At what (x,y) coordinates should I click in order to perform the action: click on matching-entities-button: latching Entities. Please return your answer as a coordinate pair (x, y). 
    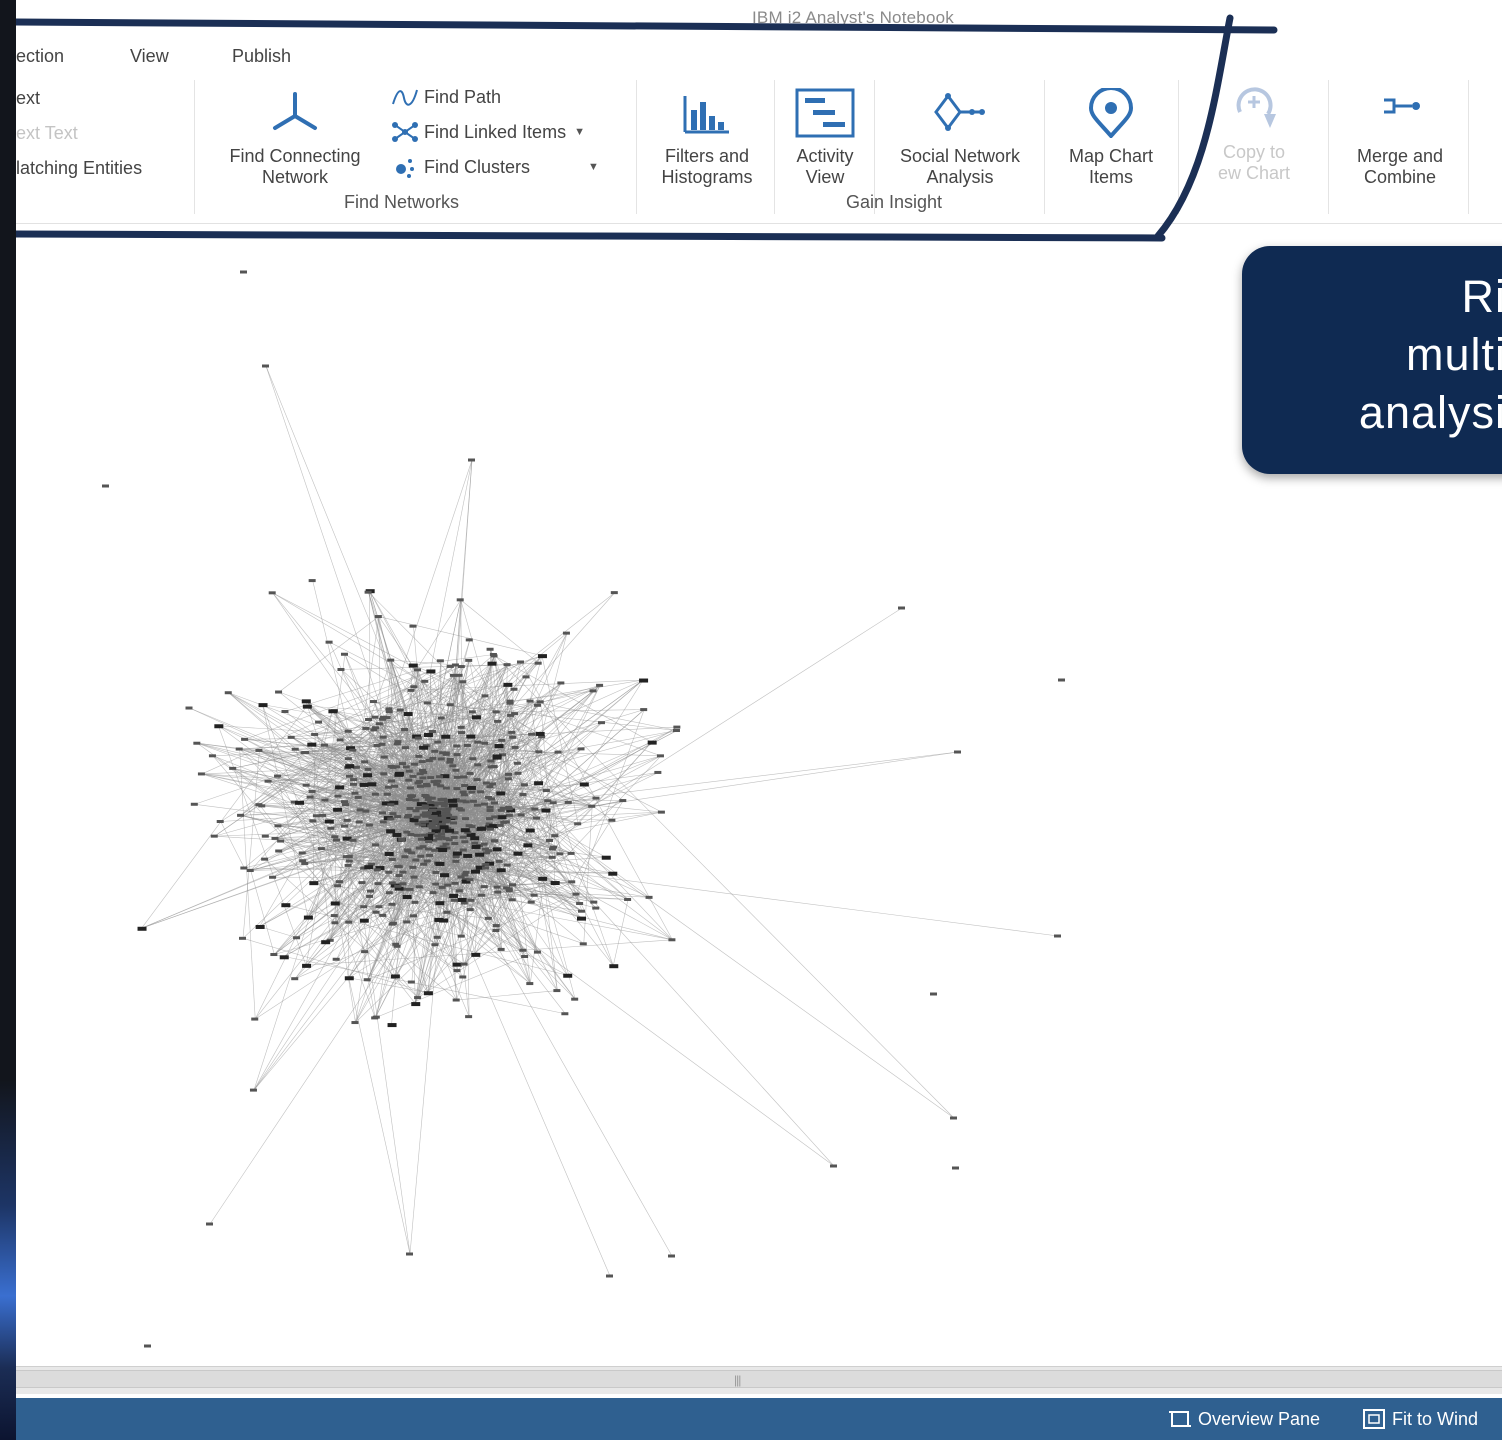
    Looking at the image, I should click on (79, 168).